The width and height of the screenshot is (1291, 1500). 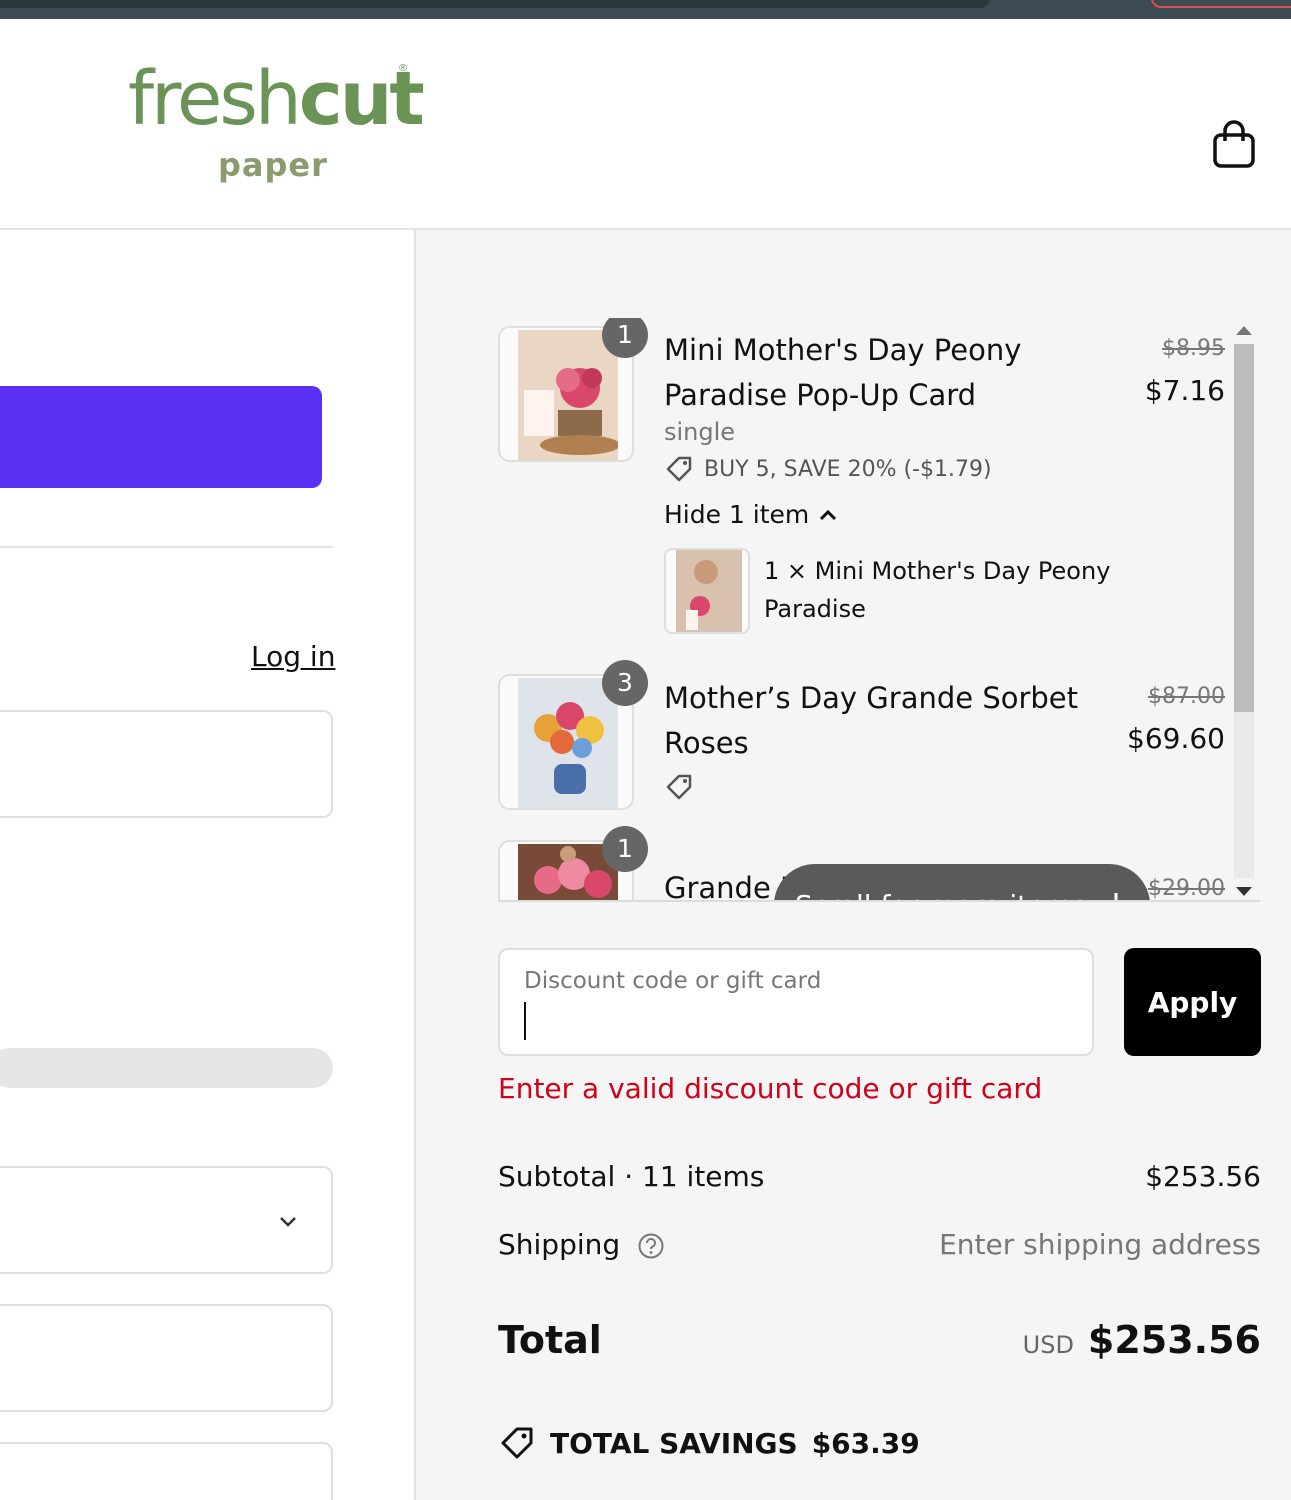 I want to click on currency-code: USD, so click(x=1048, y=1345).